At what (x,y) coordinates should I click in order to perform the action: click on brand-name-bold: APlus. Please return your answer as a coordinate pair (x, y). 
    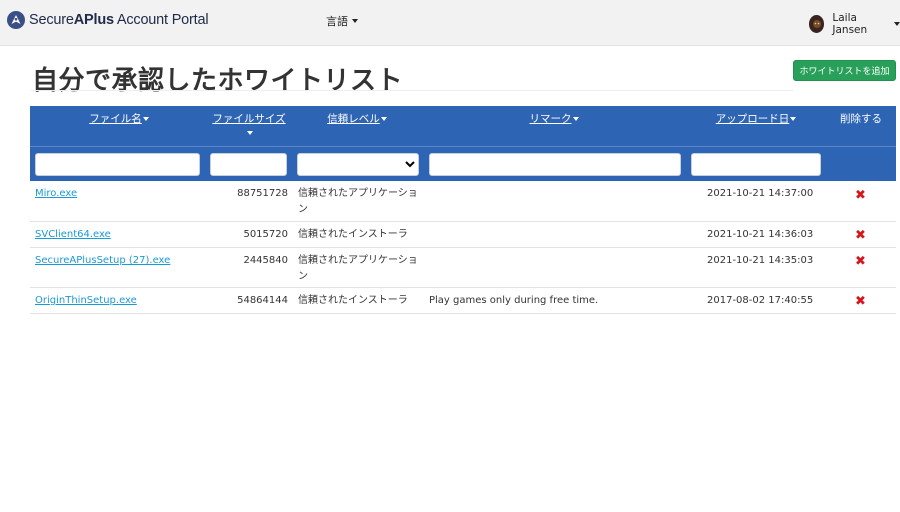
    Looking at the image, I should click on (93, 20).